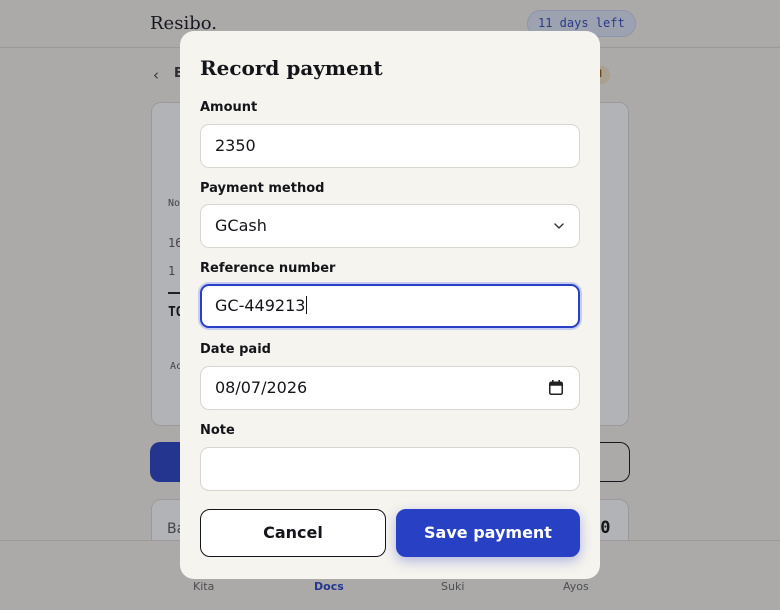 Image resolution: width=780 pixels, height=610 pixels. I want to click on dialog-title: Record payment, so click(291, 68).